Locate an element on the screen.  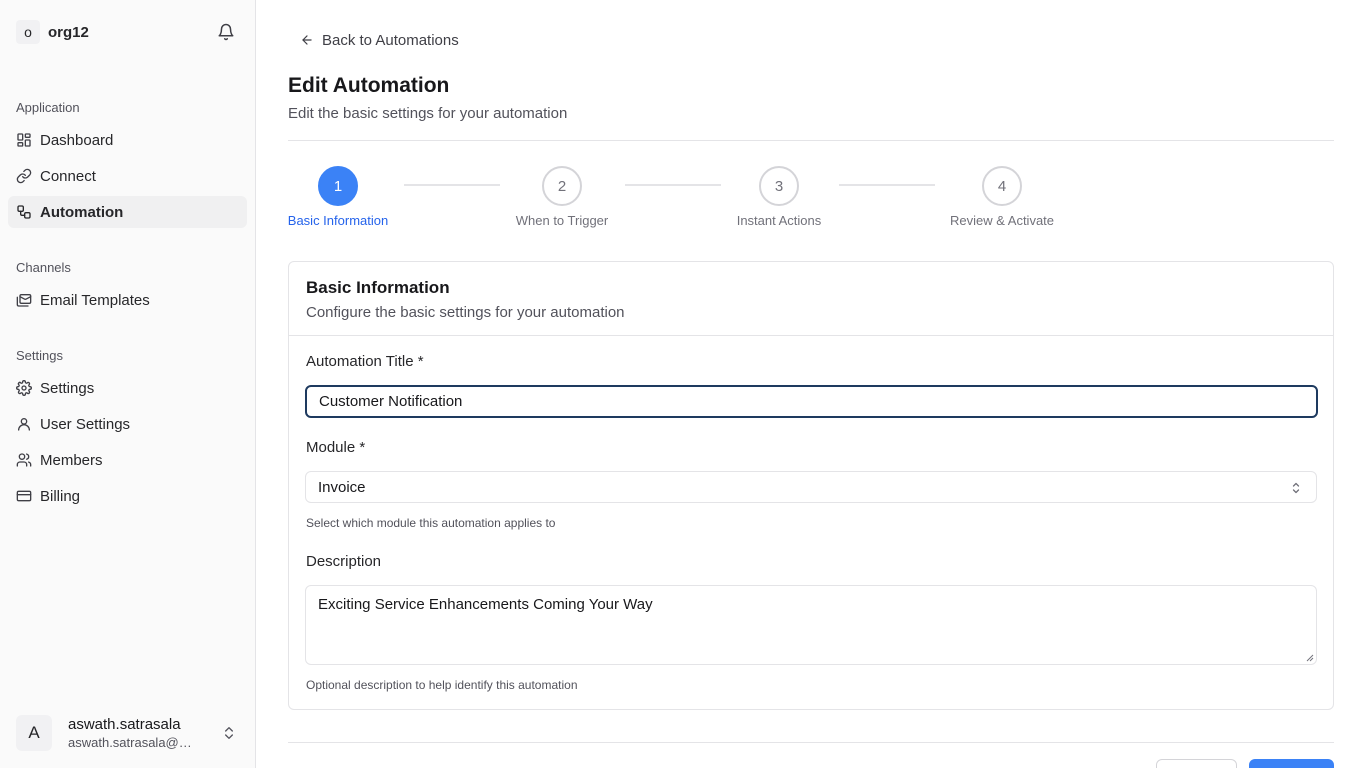
org-name: org12 is located at coordinates (68, 32).